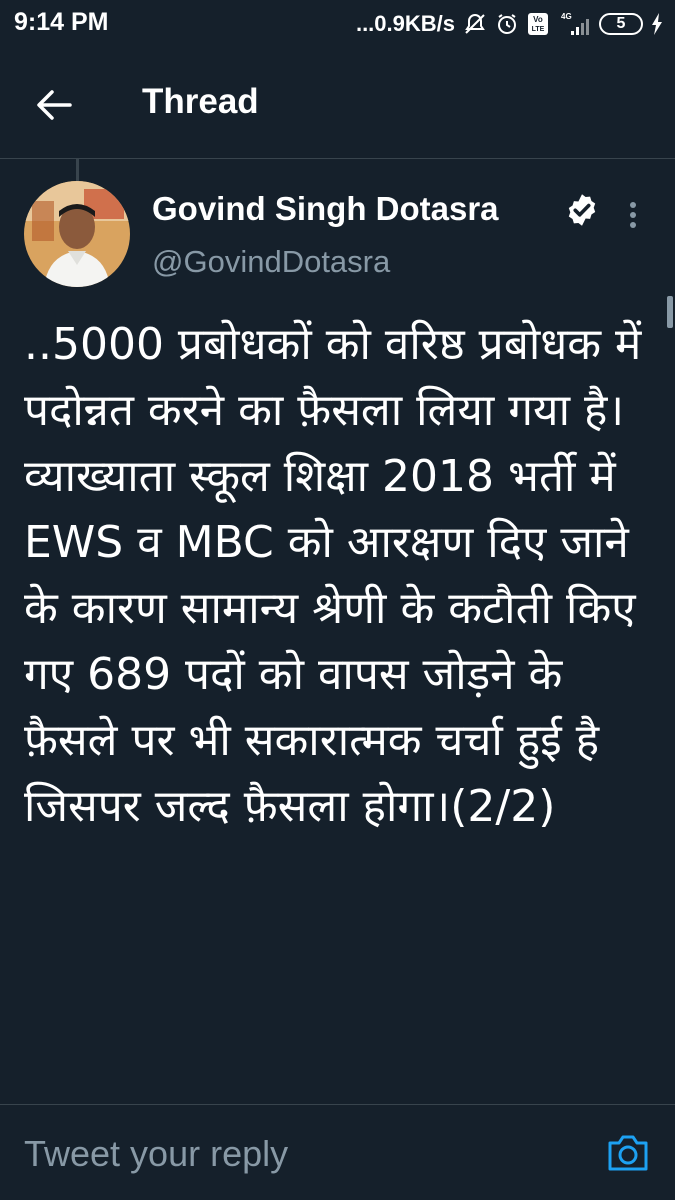 The image size is (675, 1200). What do you see at coordinates (475, 24) in the screenshot?
I see `dnd-off-icon` at bounding box center [475, 24].